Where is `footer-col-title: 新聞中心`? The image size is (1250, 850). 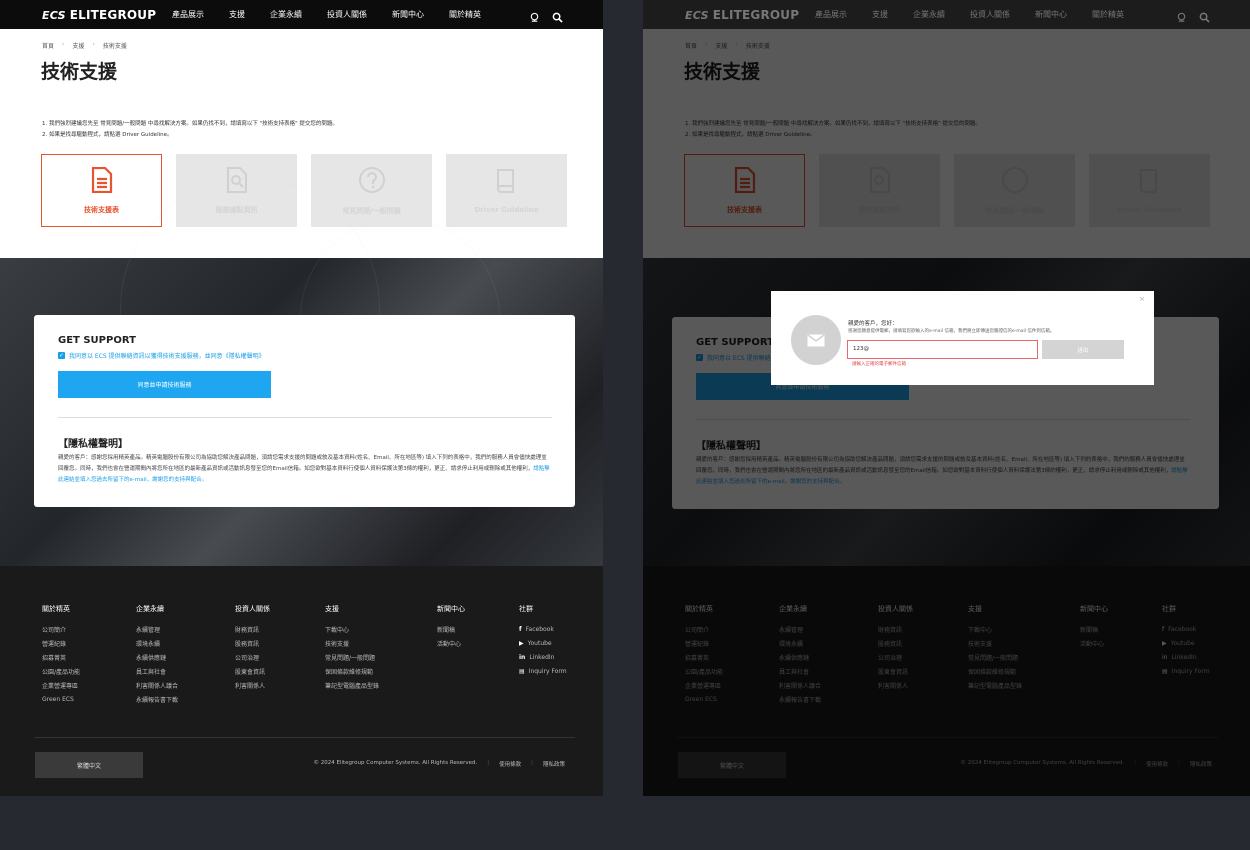
footer-col-title: 新聞中心 is located at coordinates (451, 609).